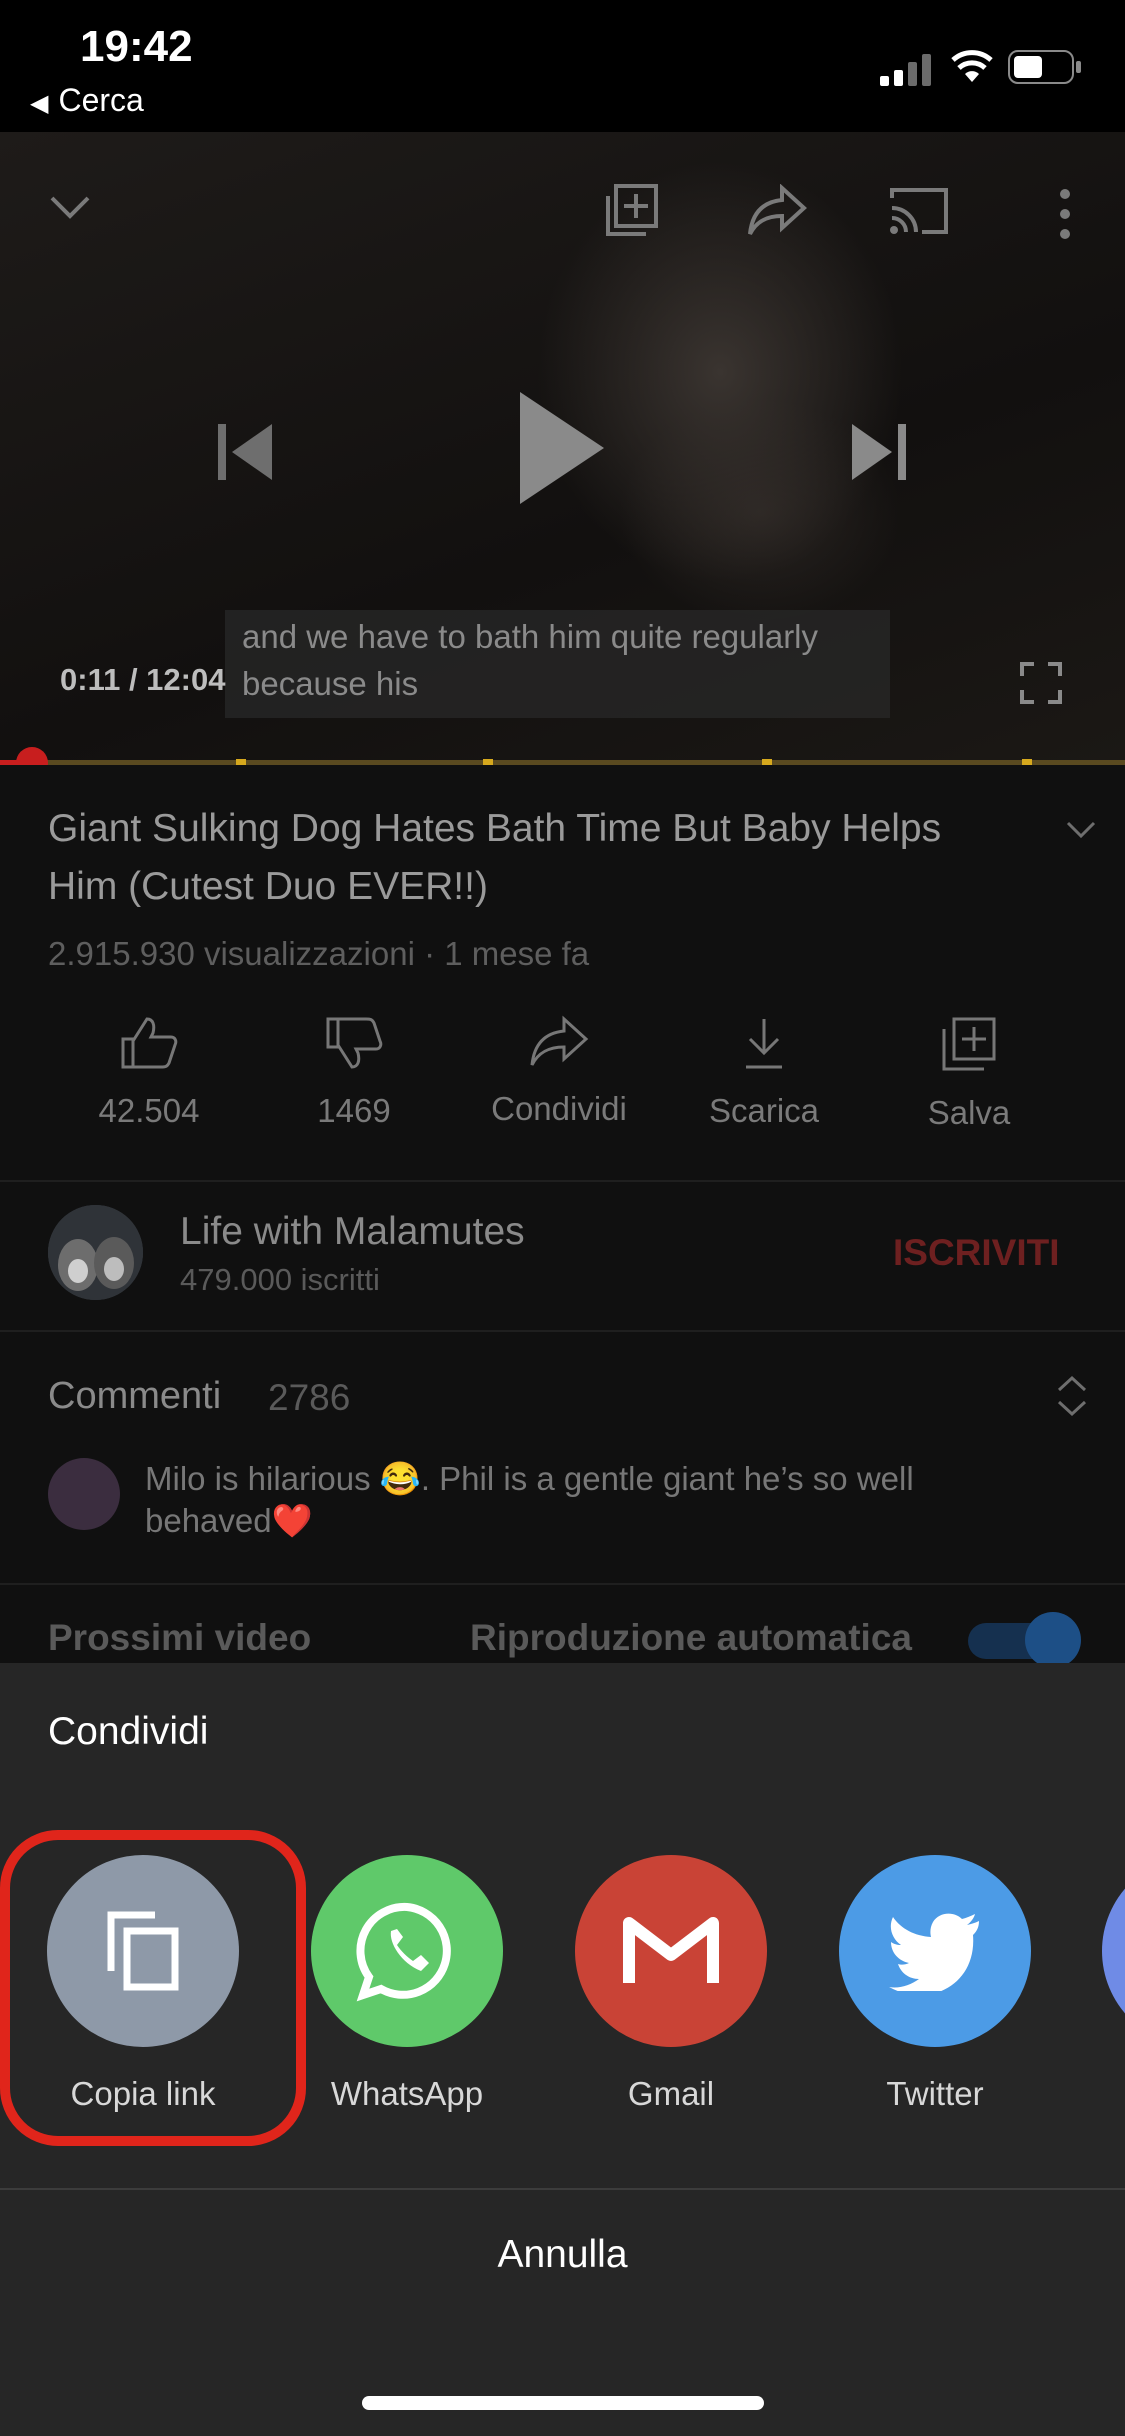 The height and width of the screenshot is (2436, 1125). I want to click on timecode: 0:11 / 12:04, so click(143, 679).